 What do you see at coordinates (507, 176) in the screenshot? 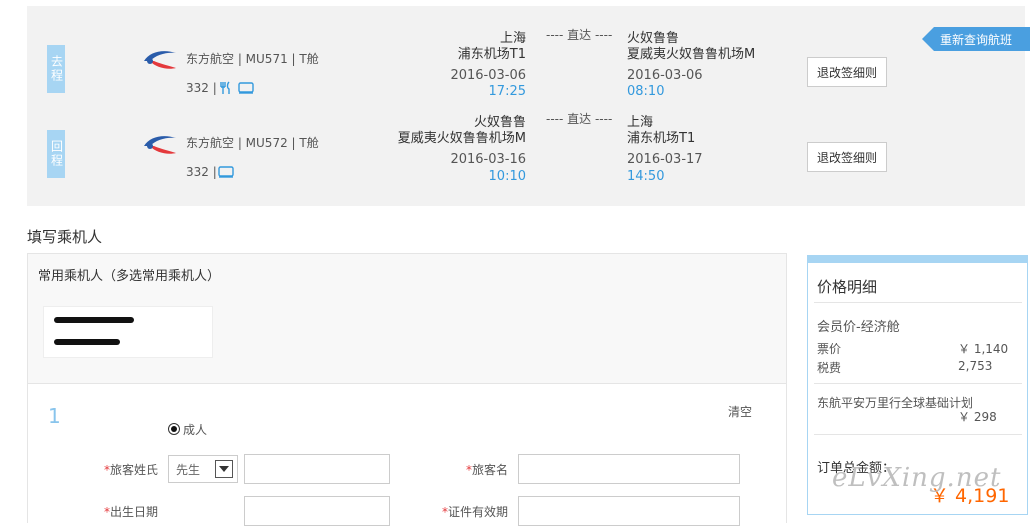
I see `return-dep-time: 10:10` at bounding box center [507, 176].